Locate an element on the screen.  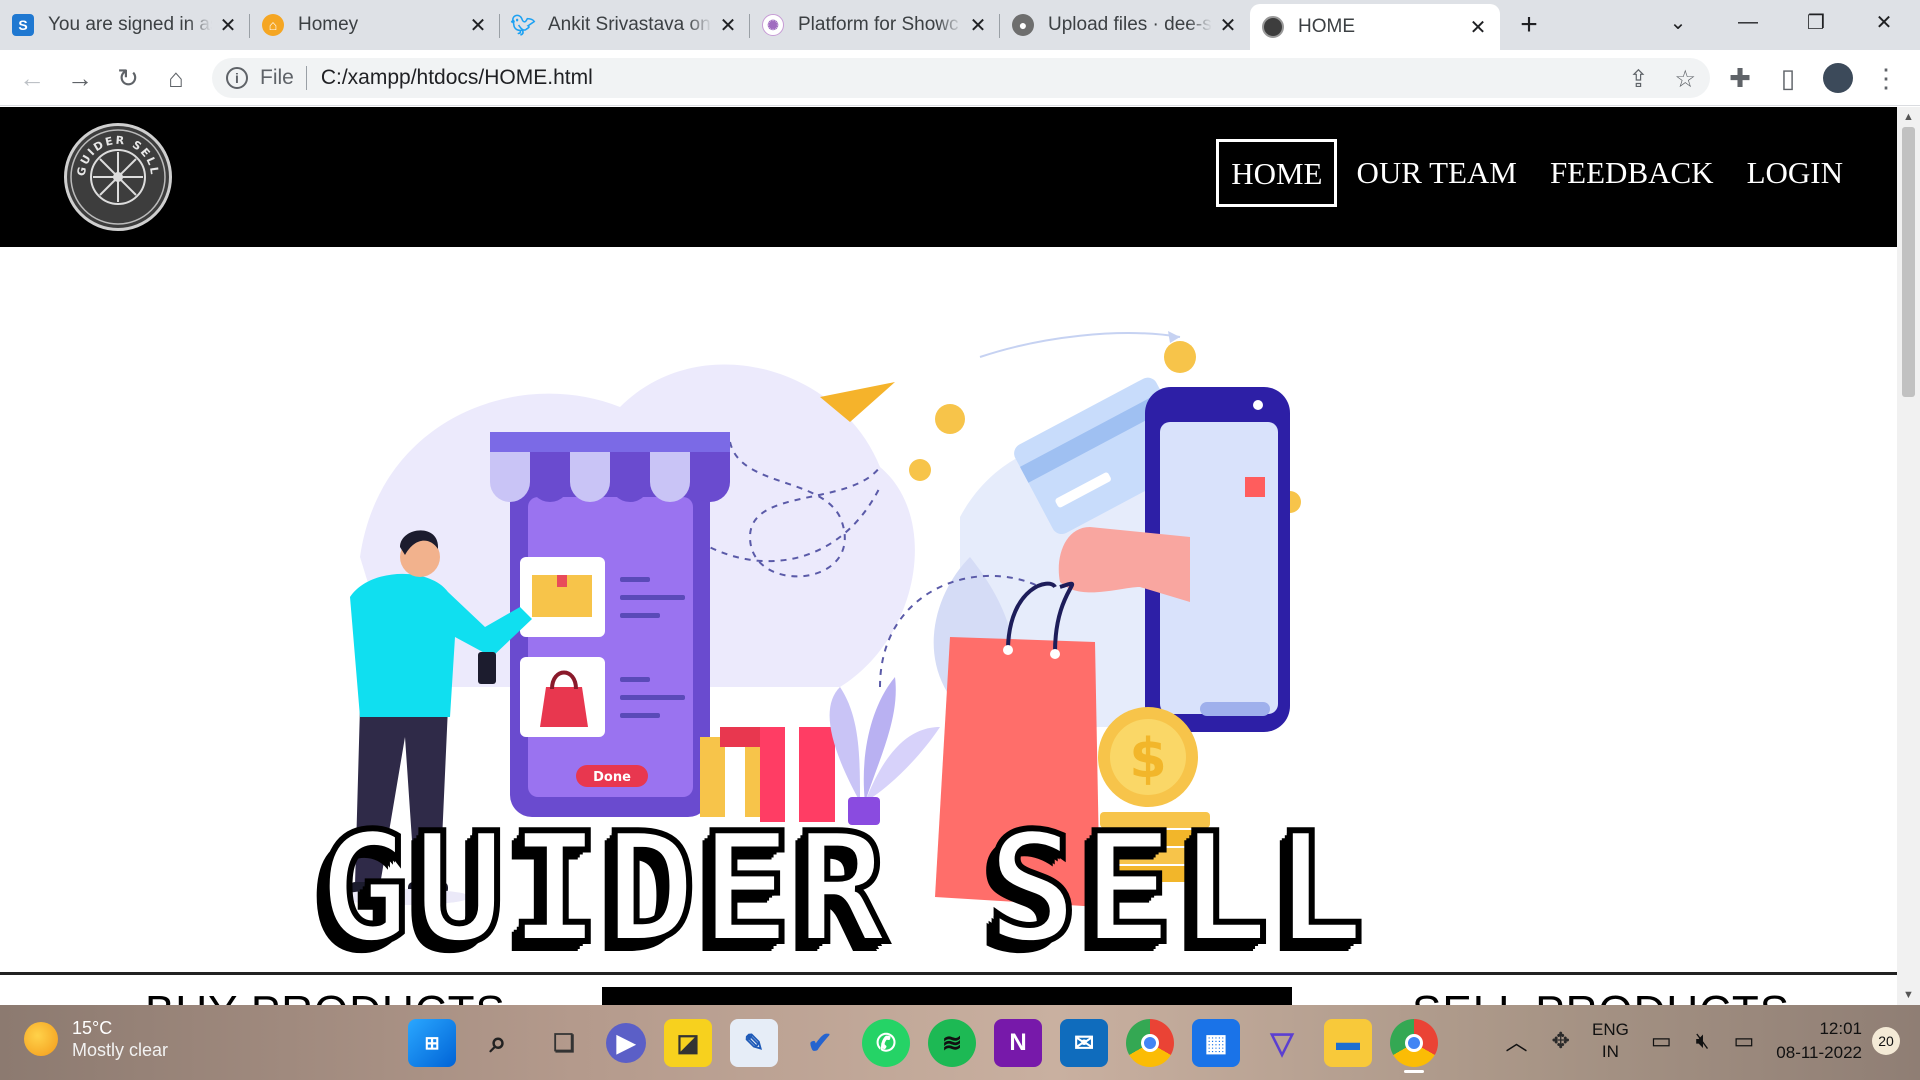
extensions-icon: ✚ is located at coordinates (1740, 78).